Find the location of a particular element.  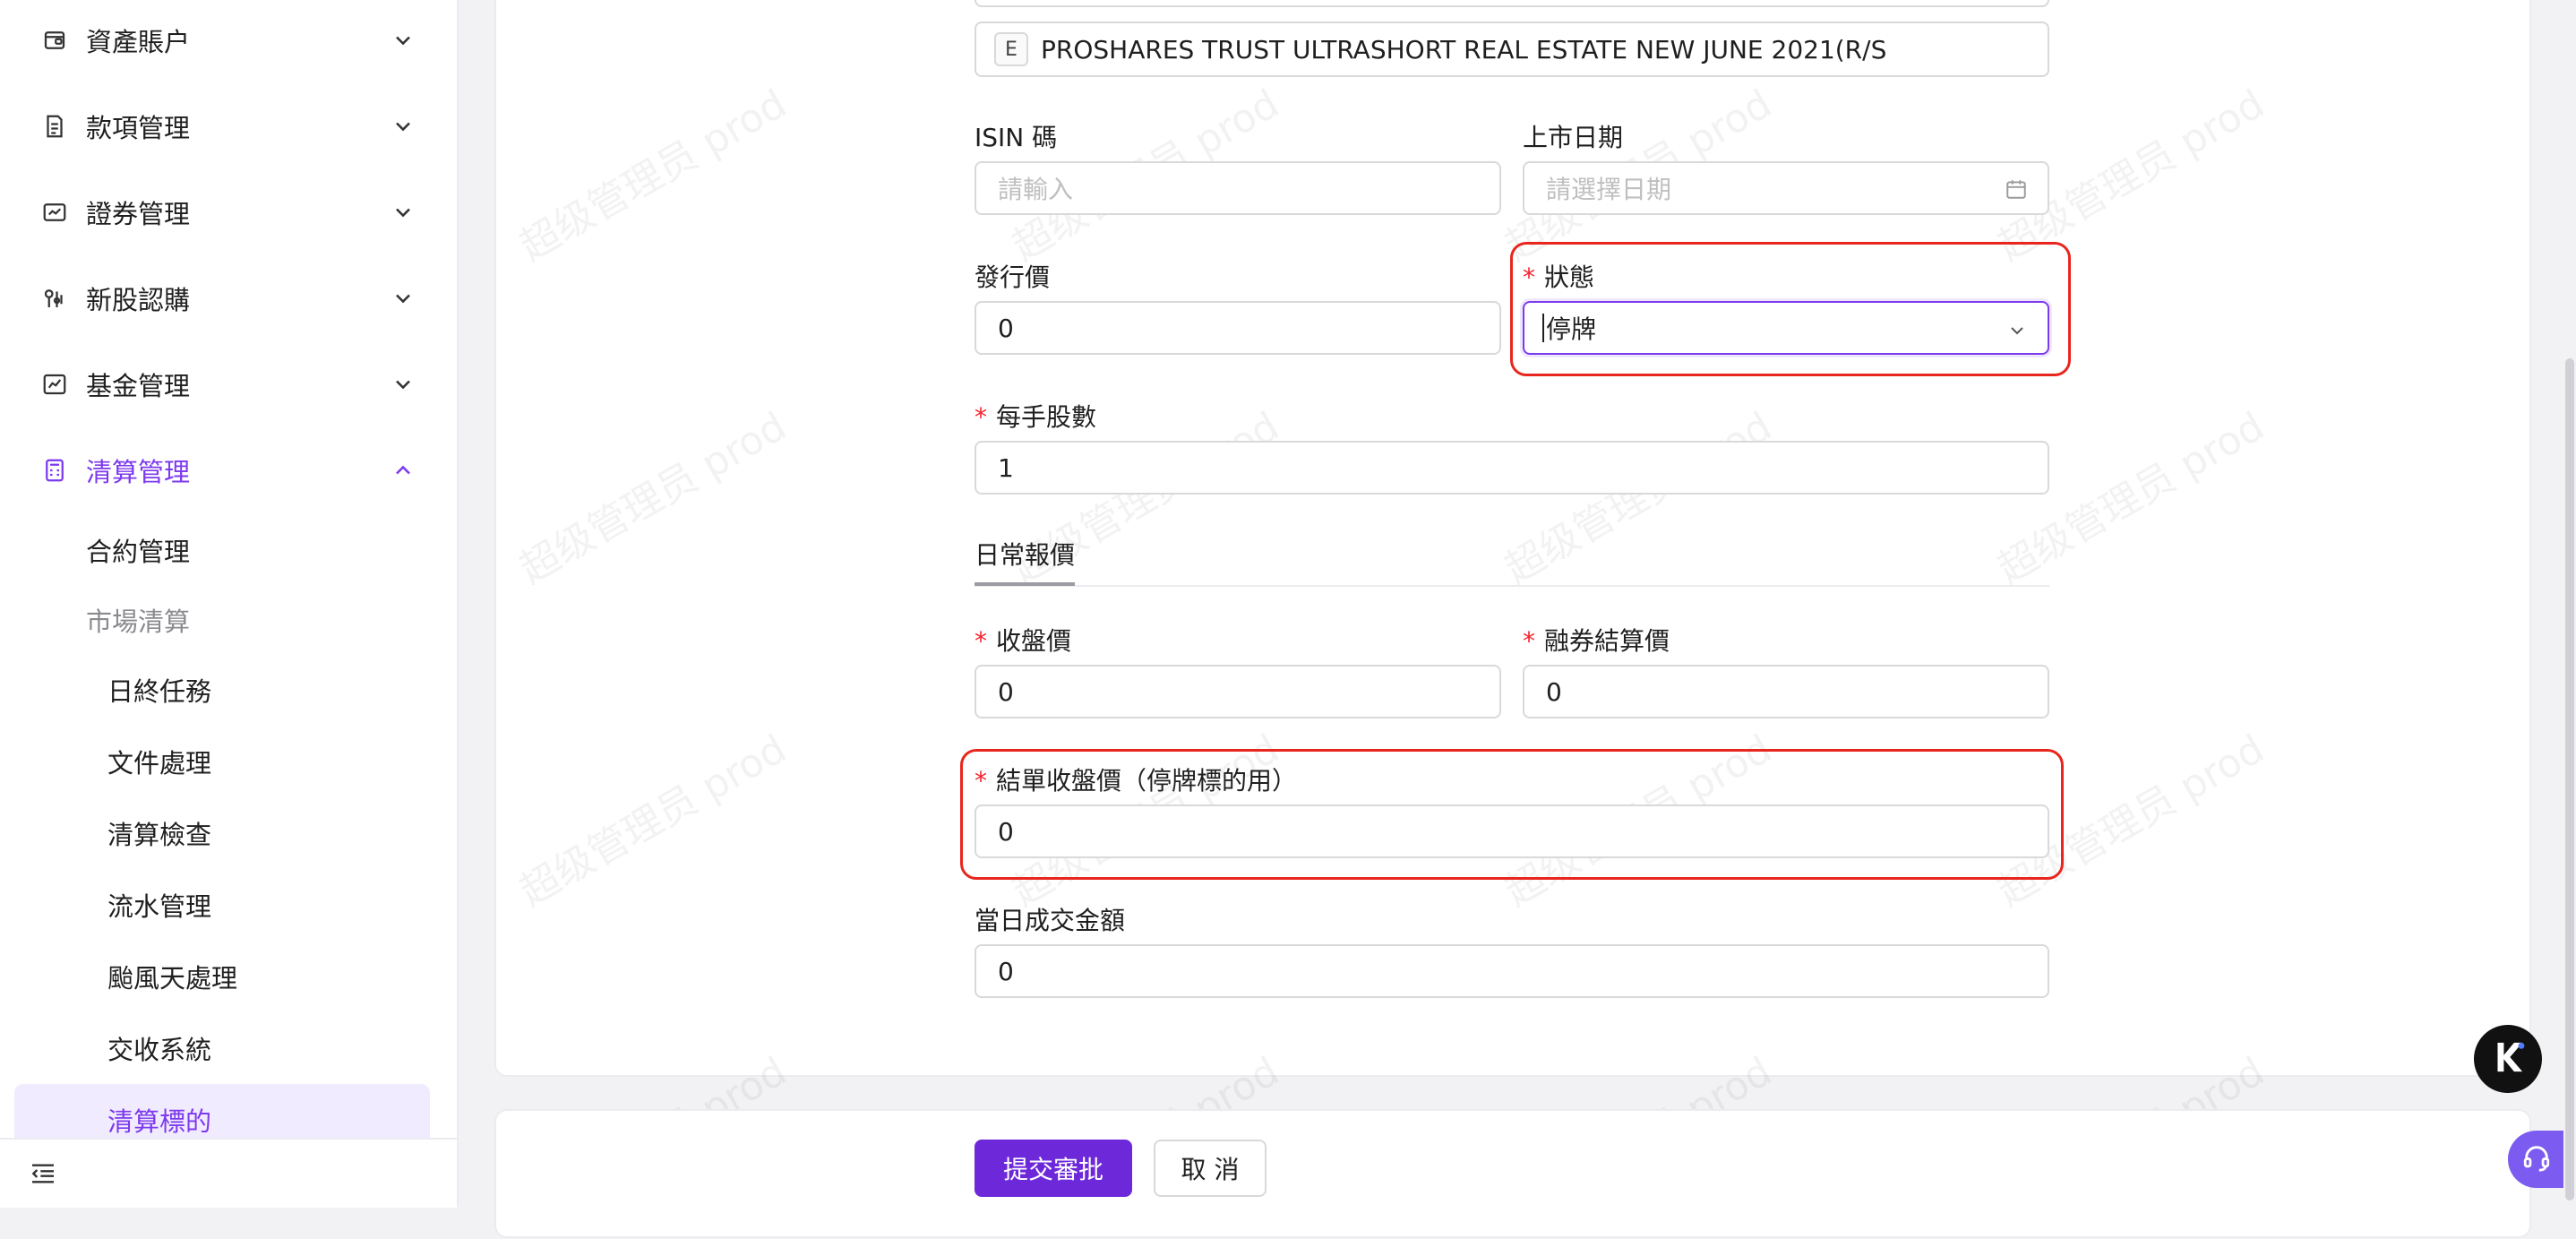

submit-for-approval-button: 提交審批 is located at coordinates (1053, 1168).